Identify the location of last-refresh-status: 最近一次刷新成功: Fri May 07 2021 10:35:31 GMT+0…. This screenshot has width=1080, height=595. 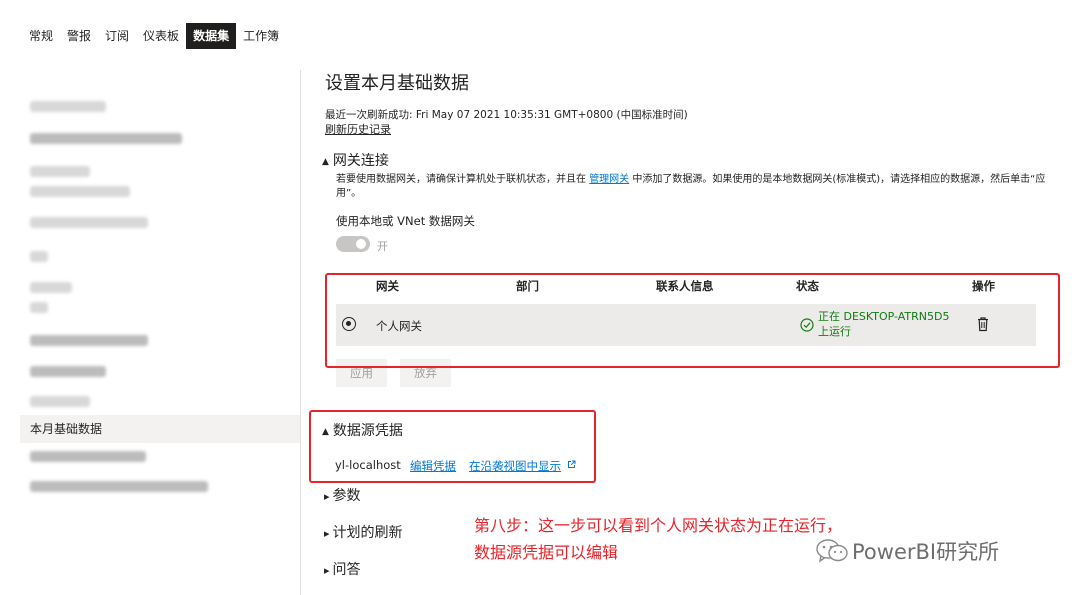
(506, 115).